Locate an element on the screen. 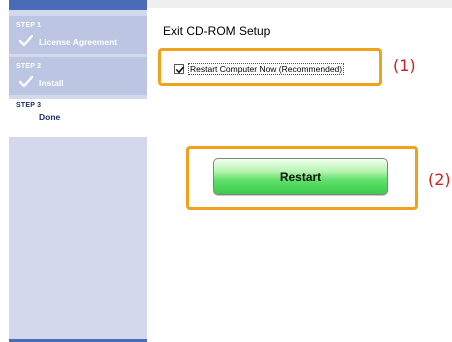 This screenshot has height=342, width=452. callout-label-2: (2) is located at coordinates (439, 179).